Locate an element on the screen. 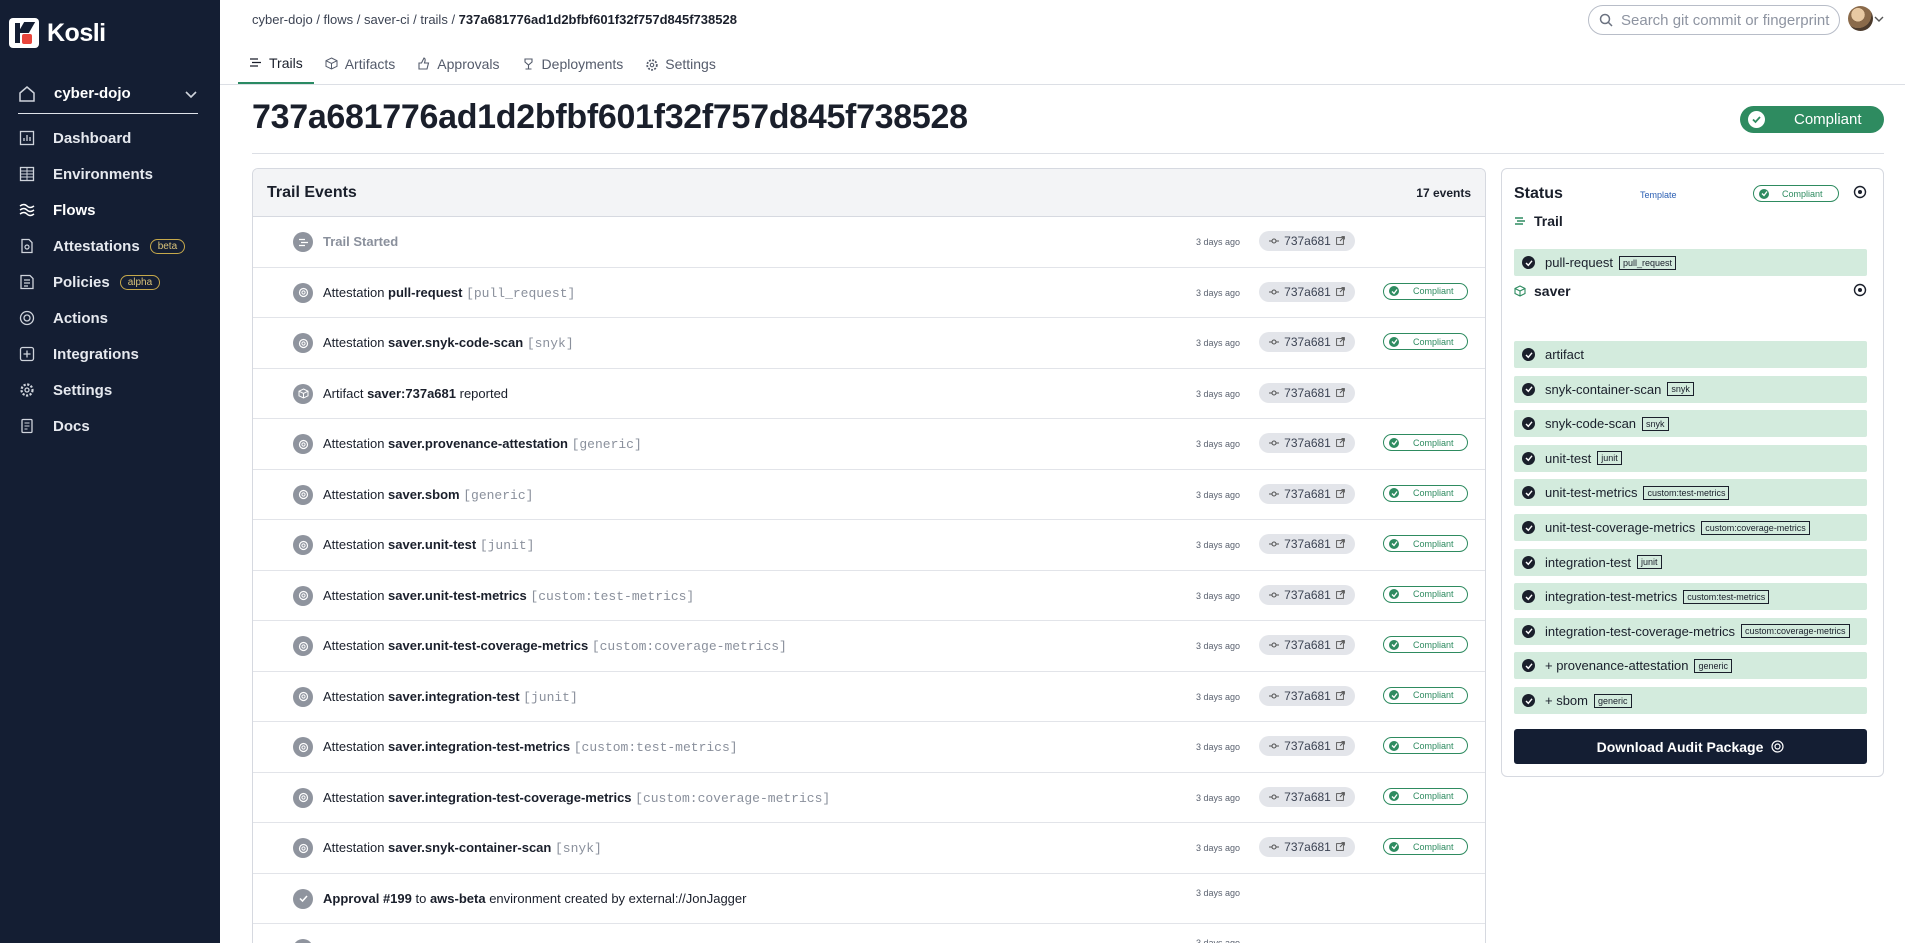 Image resolution: width=1905 pixels, height=943 pixels. download-audit-package-button: Download Audit Package is located at coordinates (1690, 746).